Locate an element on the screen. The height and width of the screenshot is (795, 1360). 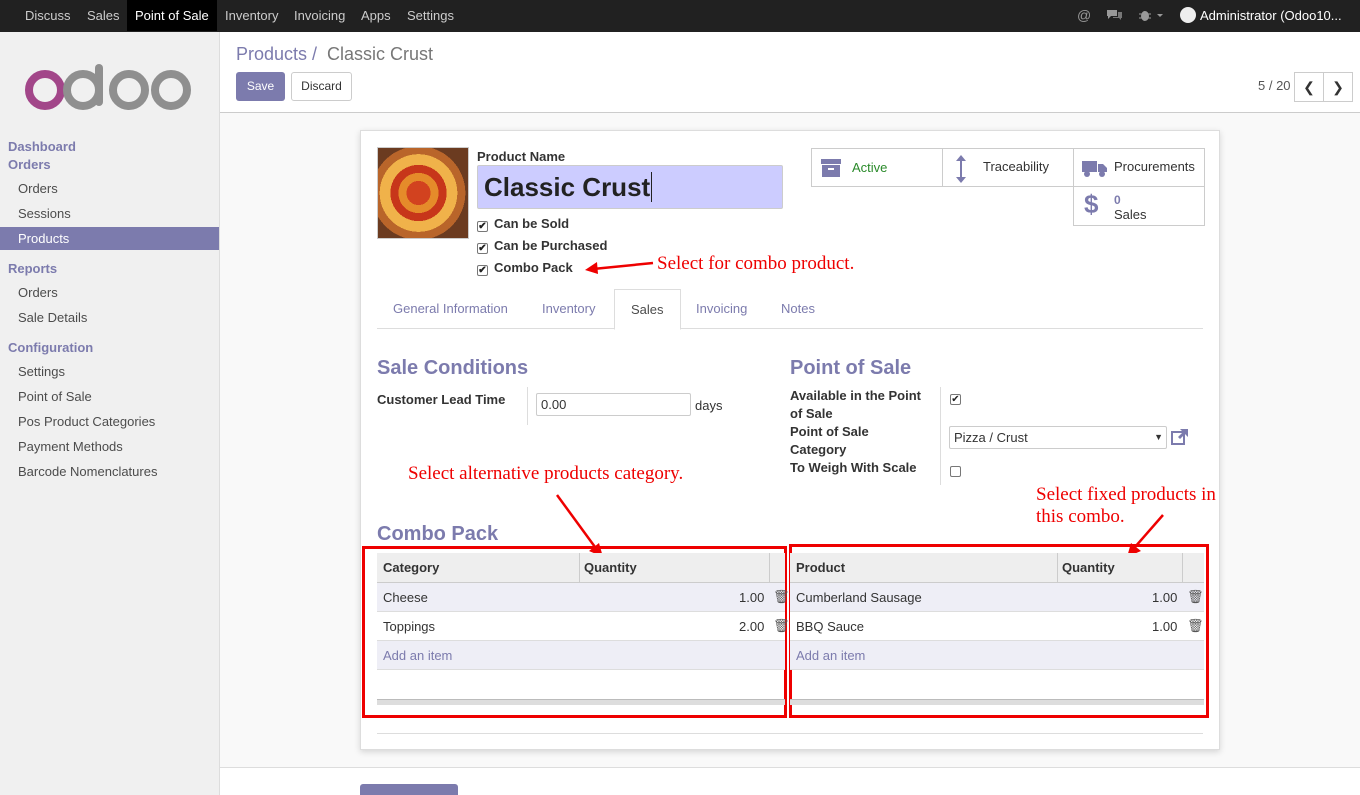
sales-count: 0 is located at coordinates (1117, 200).